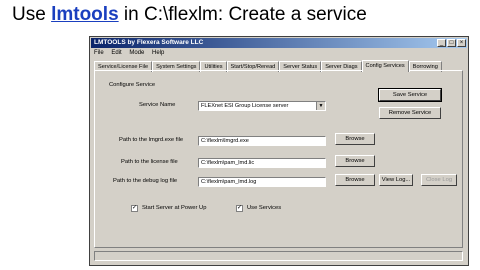  I want to click on menu-edit: Edit, so click(116, 53).